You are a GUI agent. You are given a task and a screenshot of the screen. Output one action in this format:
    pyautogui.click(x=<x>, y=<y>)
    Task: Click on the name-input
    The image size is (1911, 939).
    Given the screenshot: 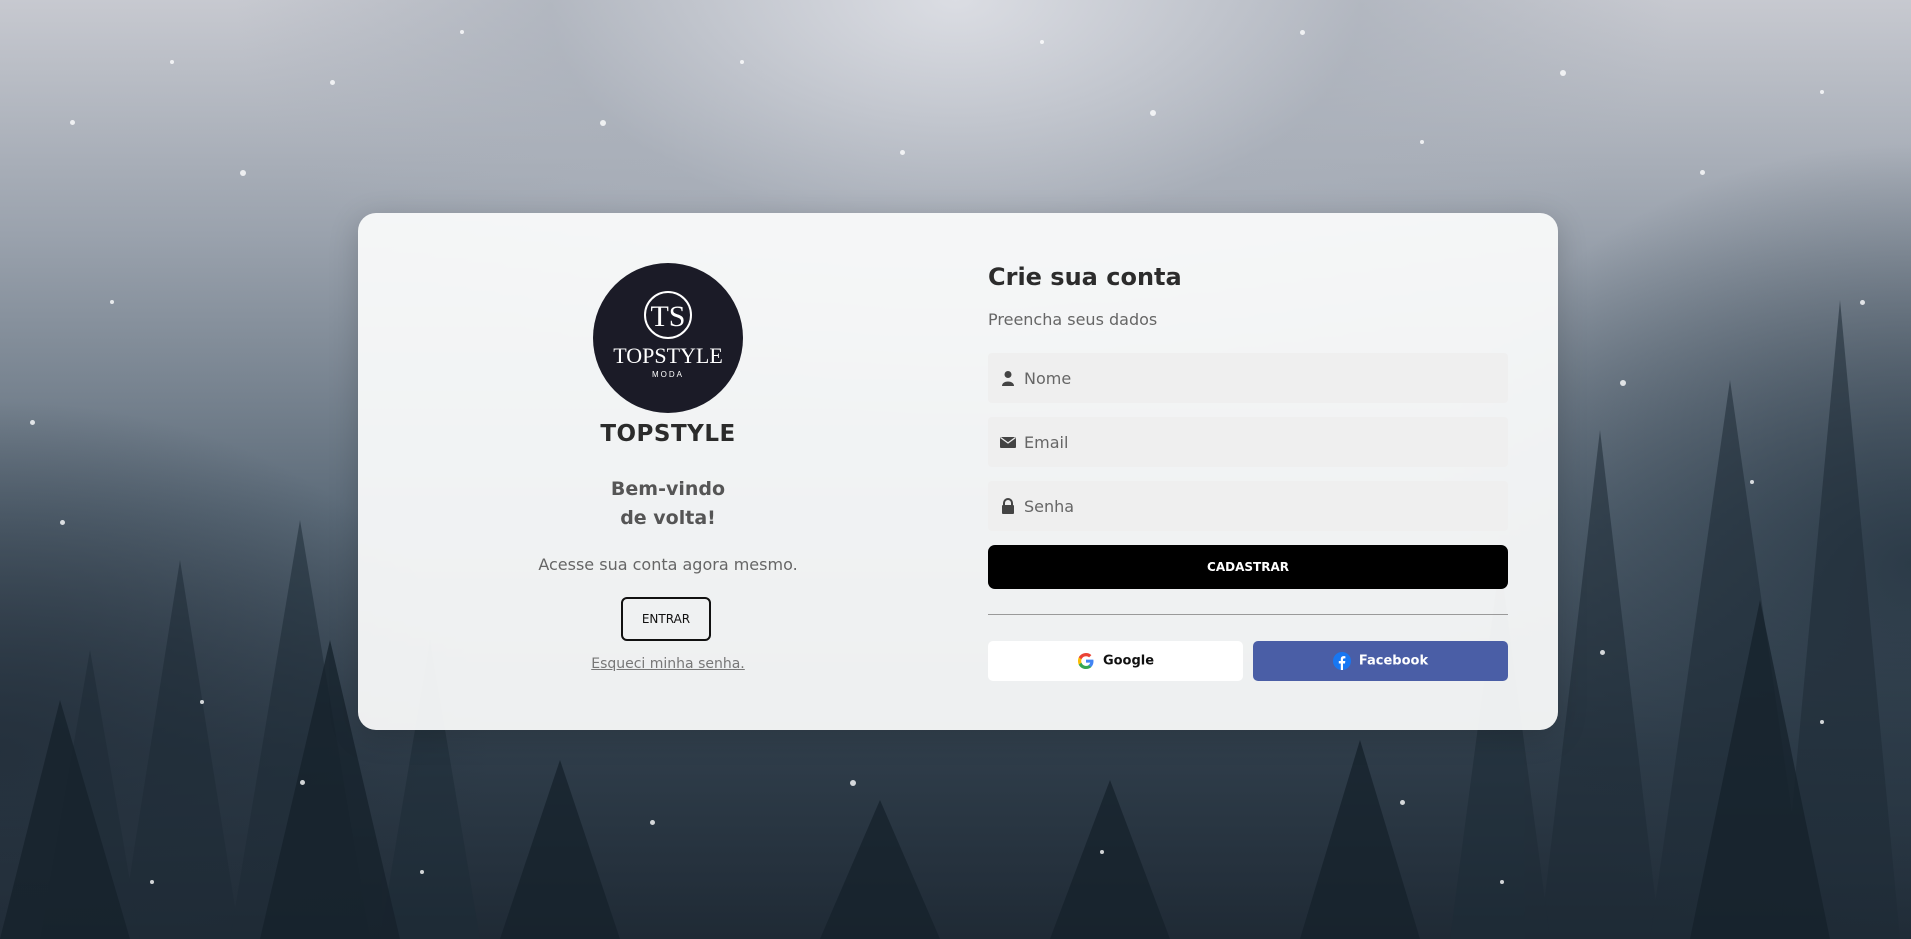 What is the action you would take?
    pyautogui.click(x=1259, y=378)
    